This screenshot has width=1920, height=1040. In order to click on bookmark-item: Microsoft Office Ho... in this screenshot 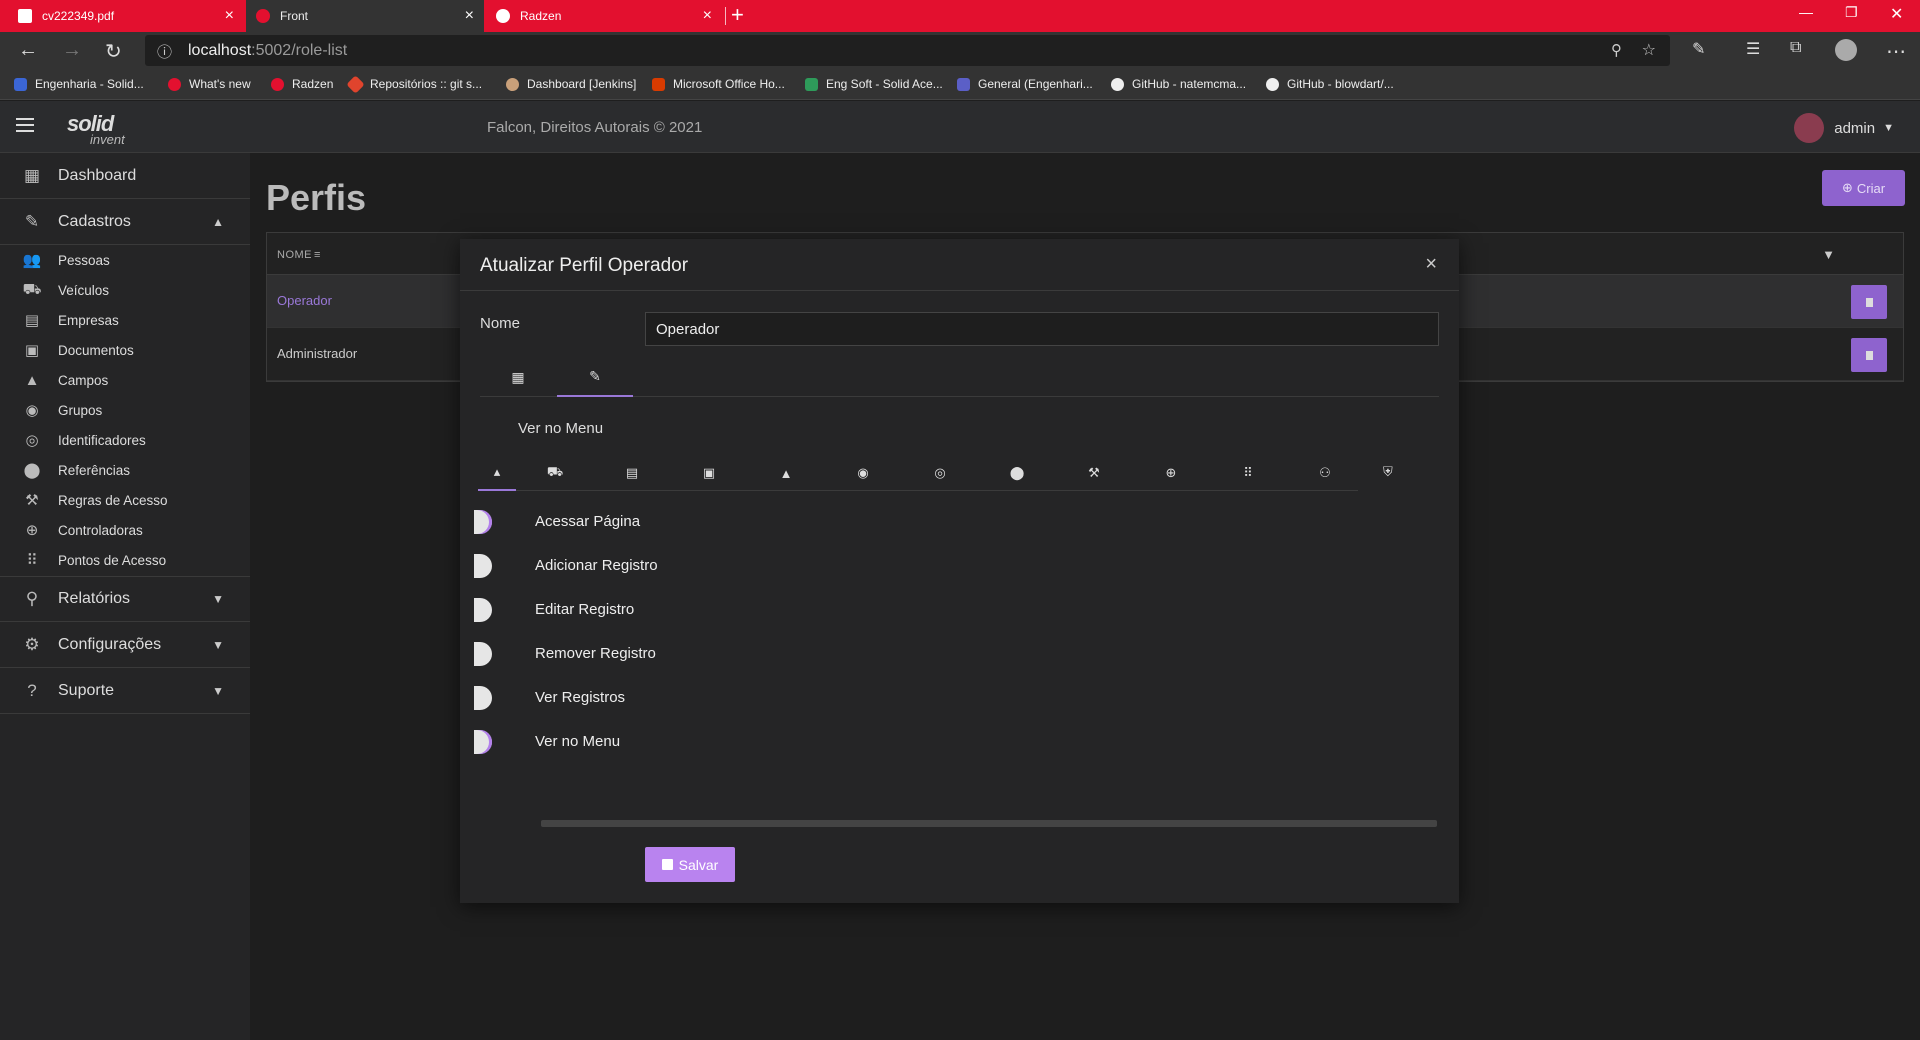, I will do `click(718, 84)`.